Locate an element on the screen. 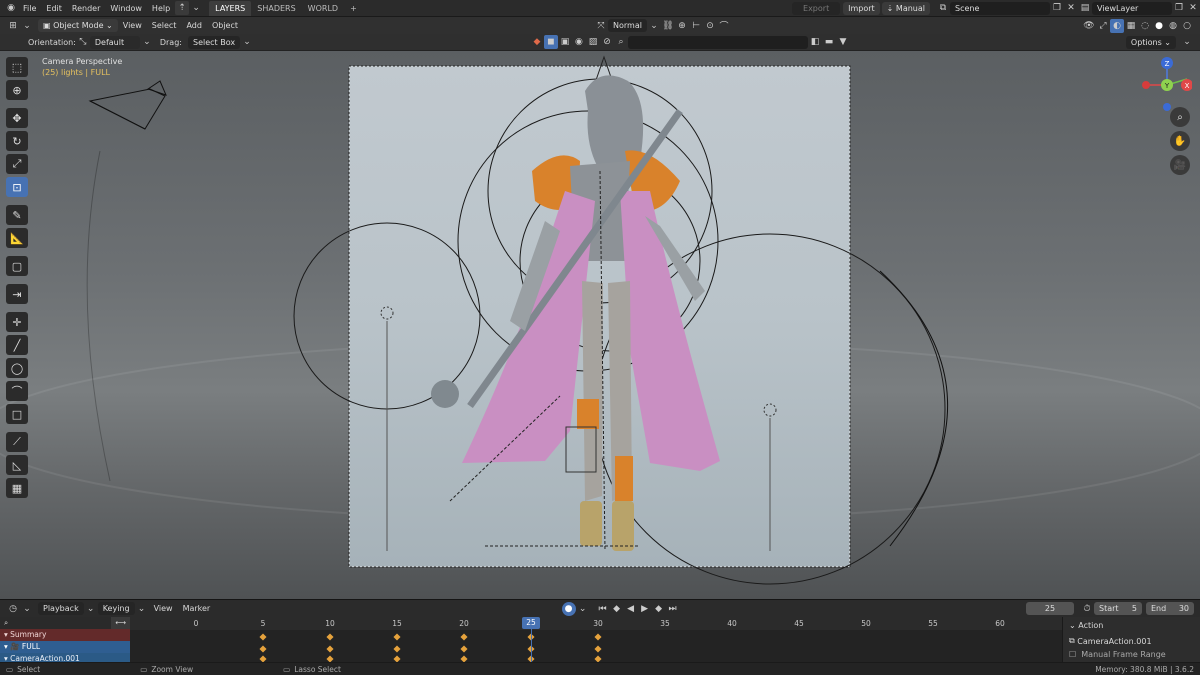  add-bone-tool-icon: ⟋ is located at coordinates (17, 442).